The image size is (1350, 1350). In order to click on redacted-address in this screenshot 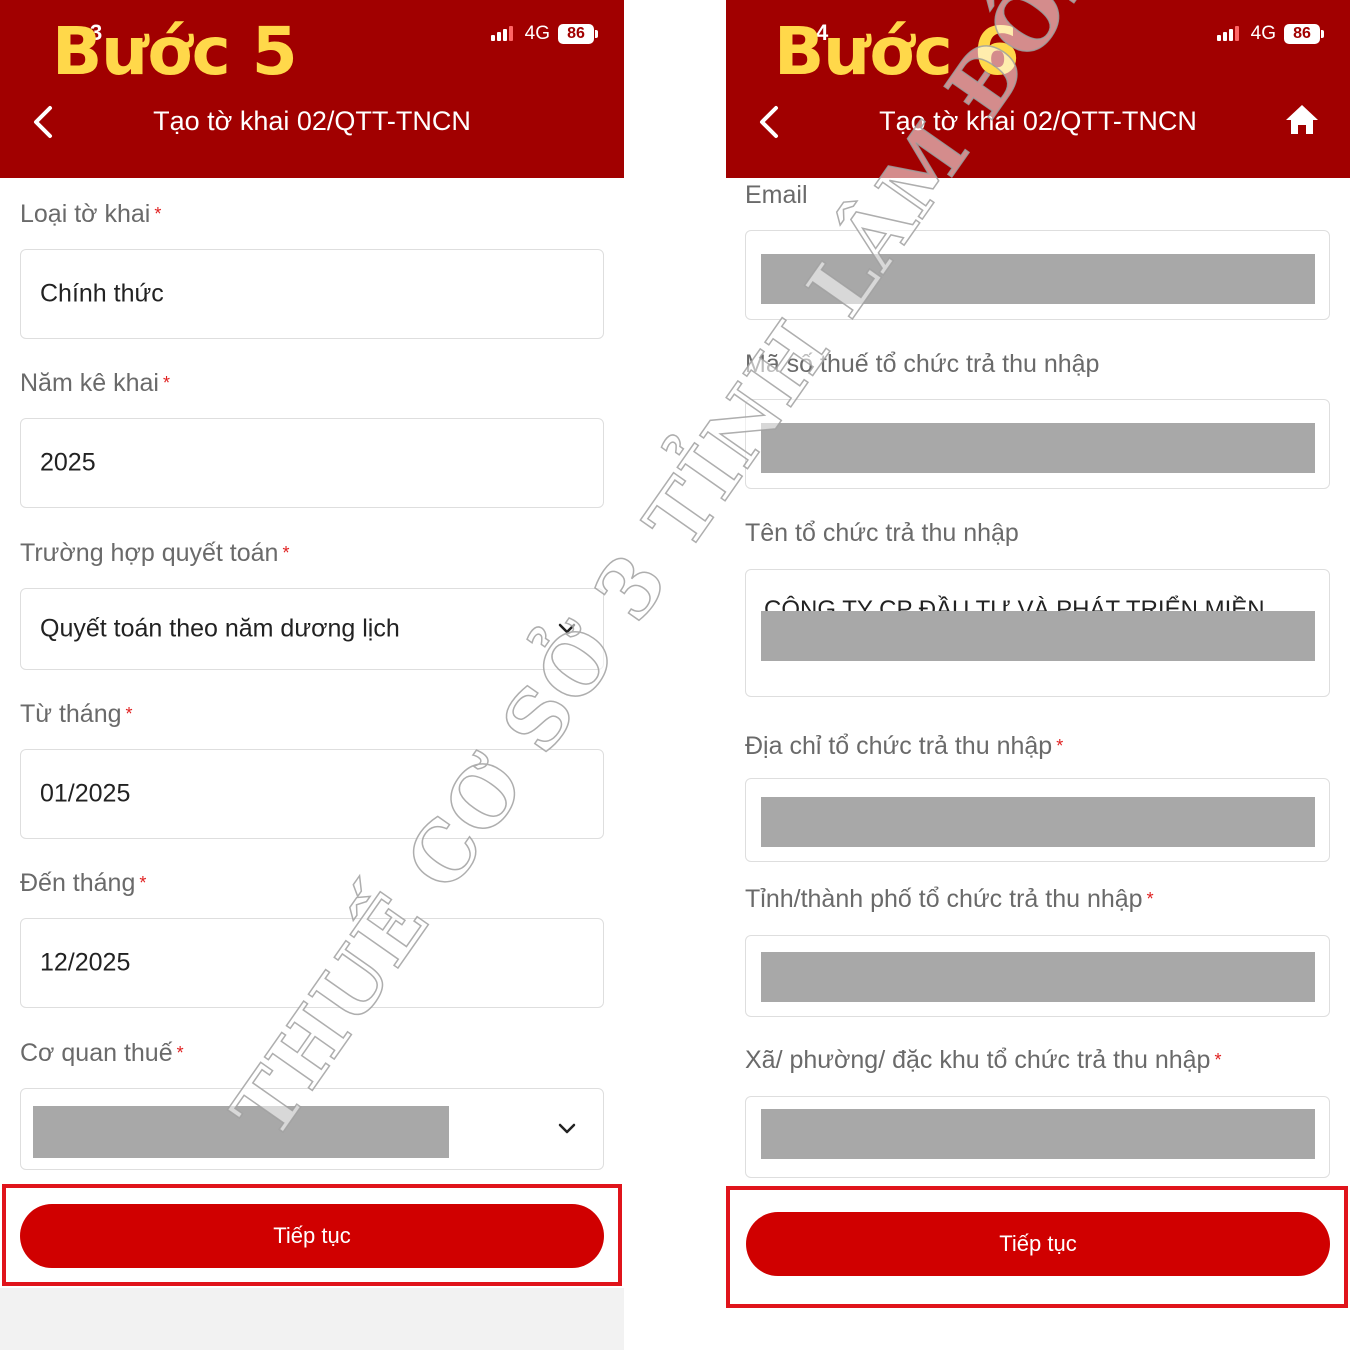, I will do `click(1038, 822)`.